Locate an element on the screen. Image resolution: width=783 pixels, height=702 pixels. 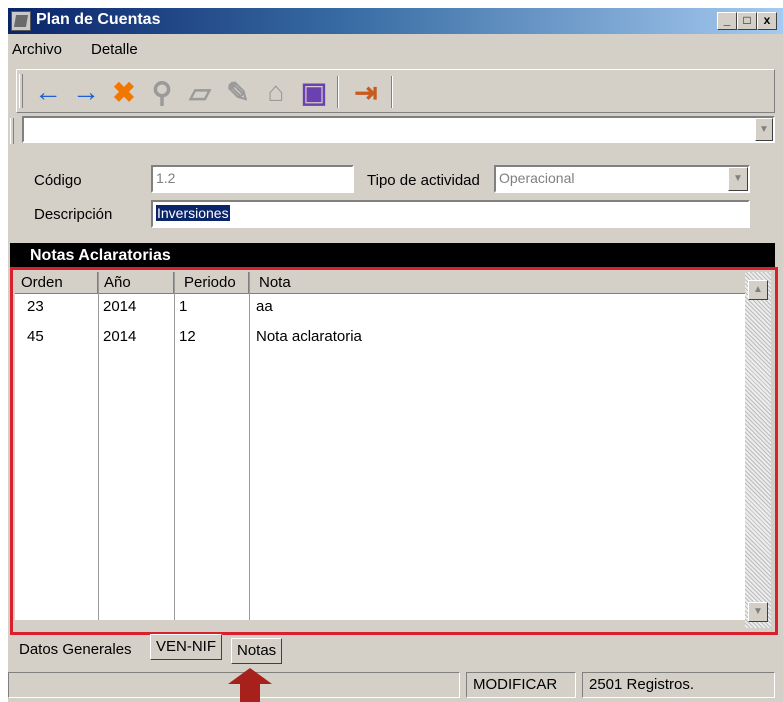
menu-bar: Archivo Detalle is located at coordinates (395, 49).